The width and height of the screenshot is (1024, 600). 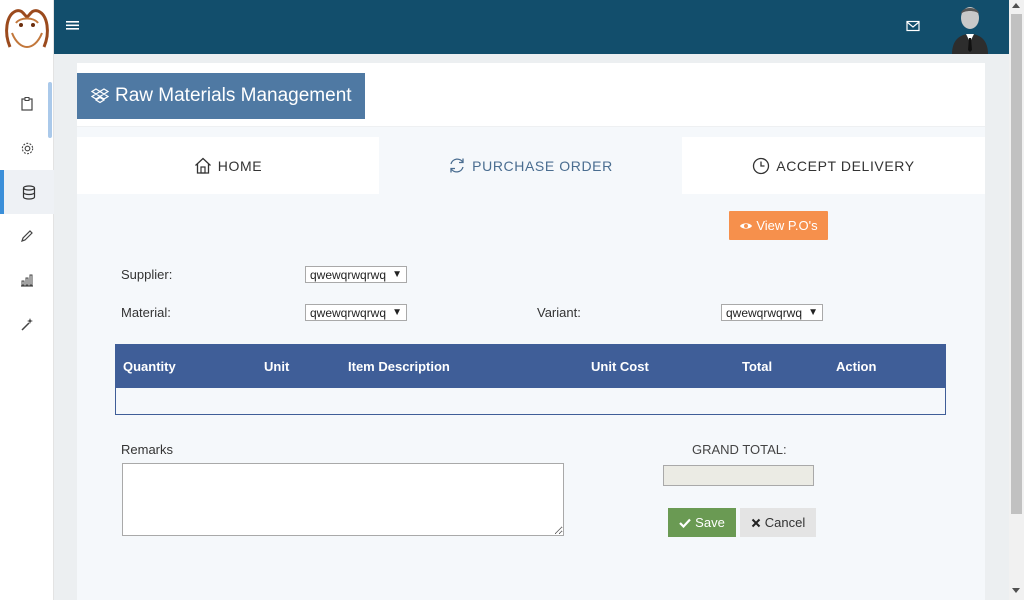 What do you see at coordinates (100, 96) in the screenshot?
I see `dropbox-icon` at bounding box center [100, 96].